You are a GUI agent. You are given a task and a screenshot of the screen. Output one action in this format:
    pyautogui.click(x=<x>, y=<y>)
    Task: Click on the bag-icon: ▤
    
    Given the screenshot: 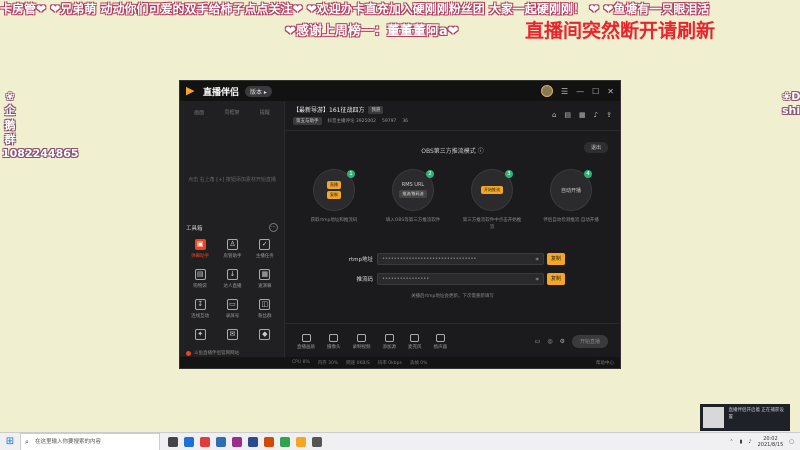 What is the action you would take?
    pyautogui.click(x=200, y=274)
    